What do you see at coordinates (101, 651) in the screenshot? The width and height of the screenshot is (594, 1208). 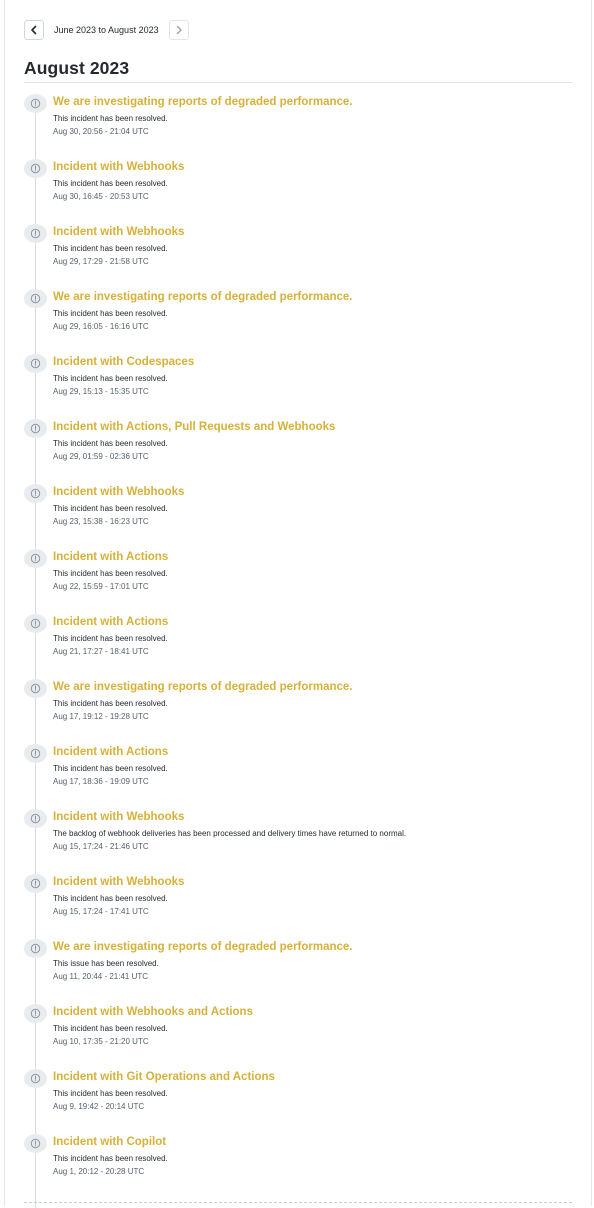 I see `incident-timestamp: Aug 21, 17:27 - 18:41 UTC` at bounding box center [101, 651].